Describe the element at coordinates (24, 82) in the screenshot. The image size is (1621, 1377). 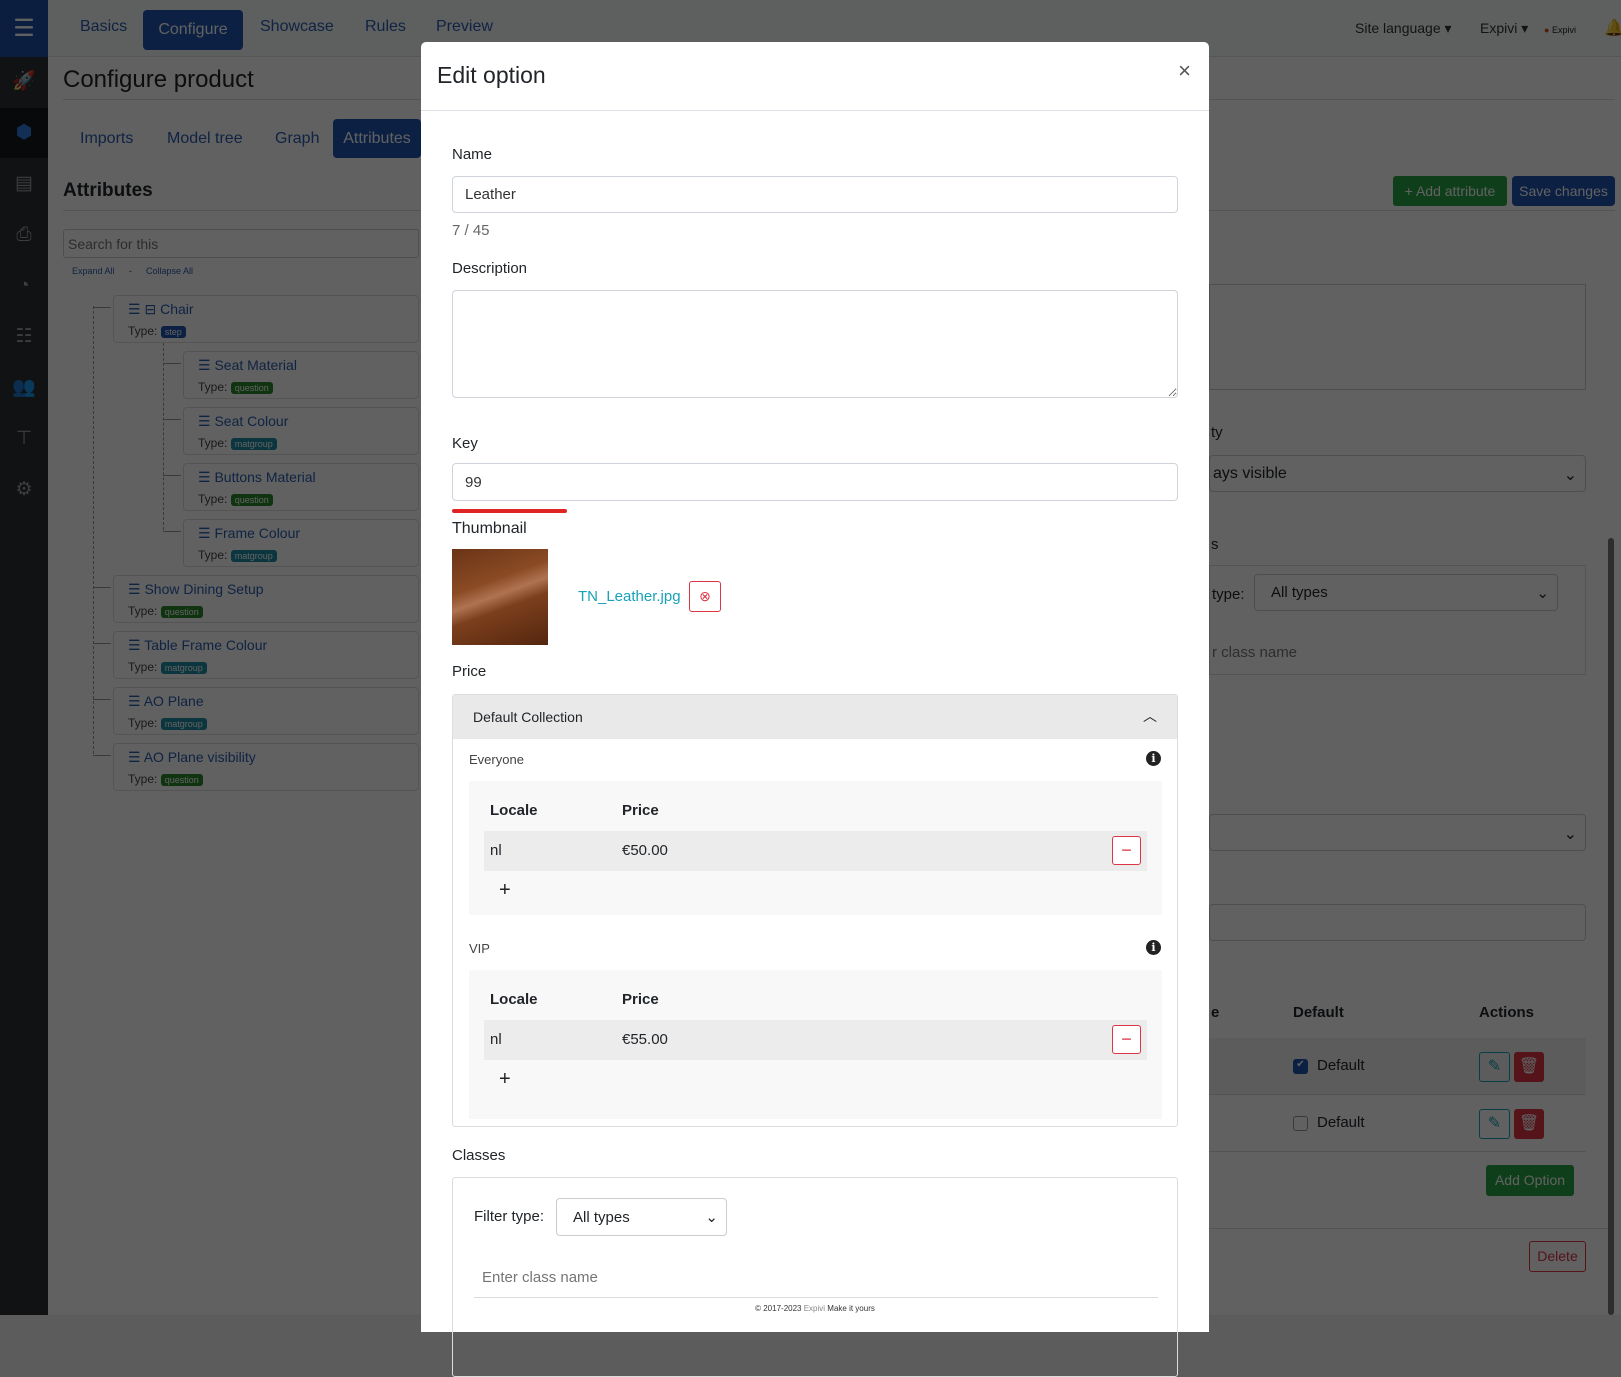
I see `rocket-icon: 🚀` at that location.